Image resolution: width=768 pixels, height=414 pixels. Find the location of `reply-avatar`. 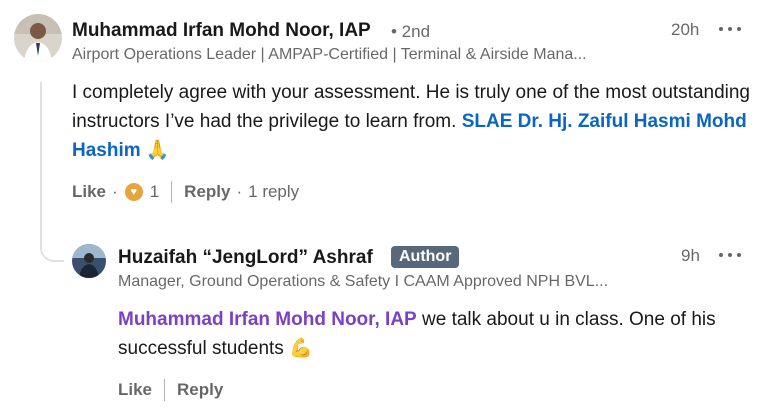

reply-avatar is located at coordinates (89, 261).